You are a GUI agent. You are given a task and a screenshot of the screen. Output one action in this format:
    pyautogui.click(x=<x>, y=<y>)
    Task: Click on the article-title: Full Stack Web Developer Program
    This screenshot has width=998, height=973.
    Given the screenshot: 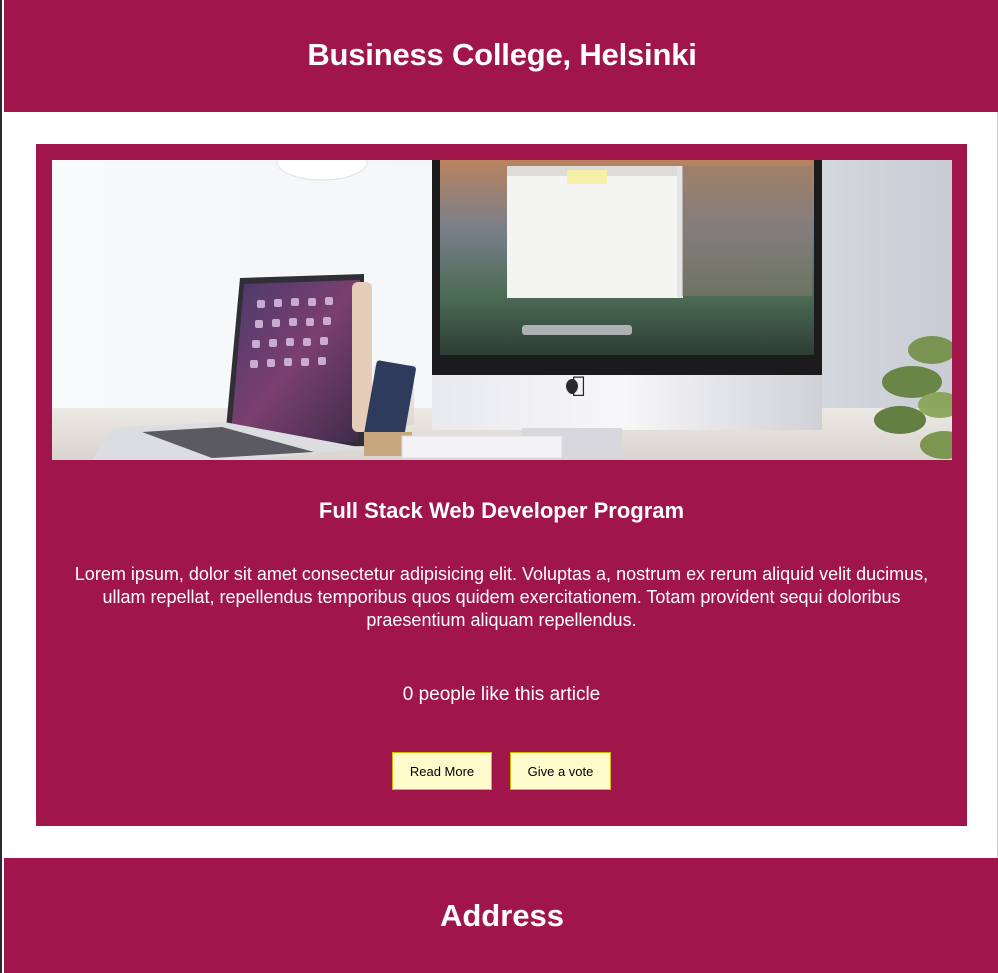 What is the action you would take?
    pyautogui.click(x=501, y=510)
    